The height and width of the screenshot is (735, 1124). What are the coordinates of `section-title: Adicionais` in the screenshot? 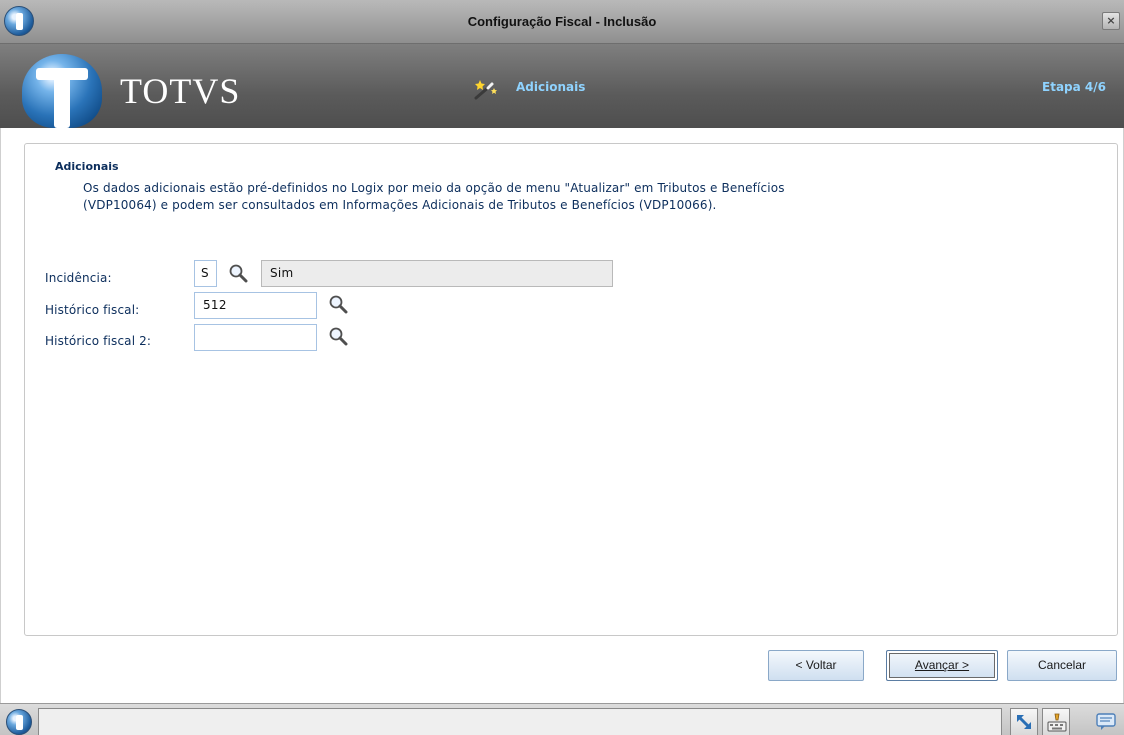 It's located at (87, 166).